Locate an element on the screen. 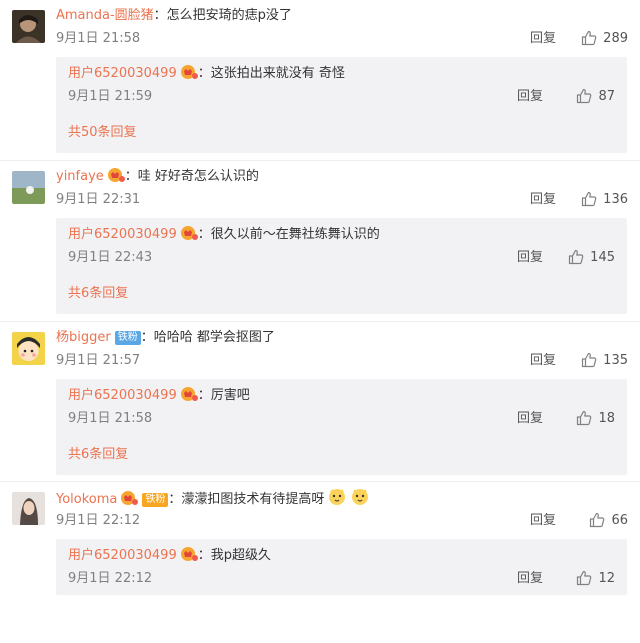 This screenshot has height=643, width=640. comment-text: ：濛濛扣图技术有待提高呀 is located at coordinates (246, 500).